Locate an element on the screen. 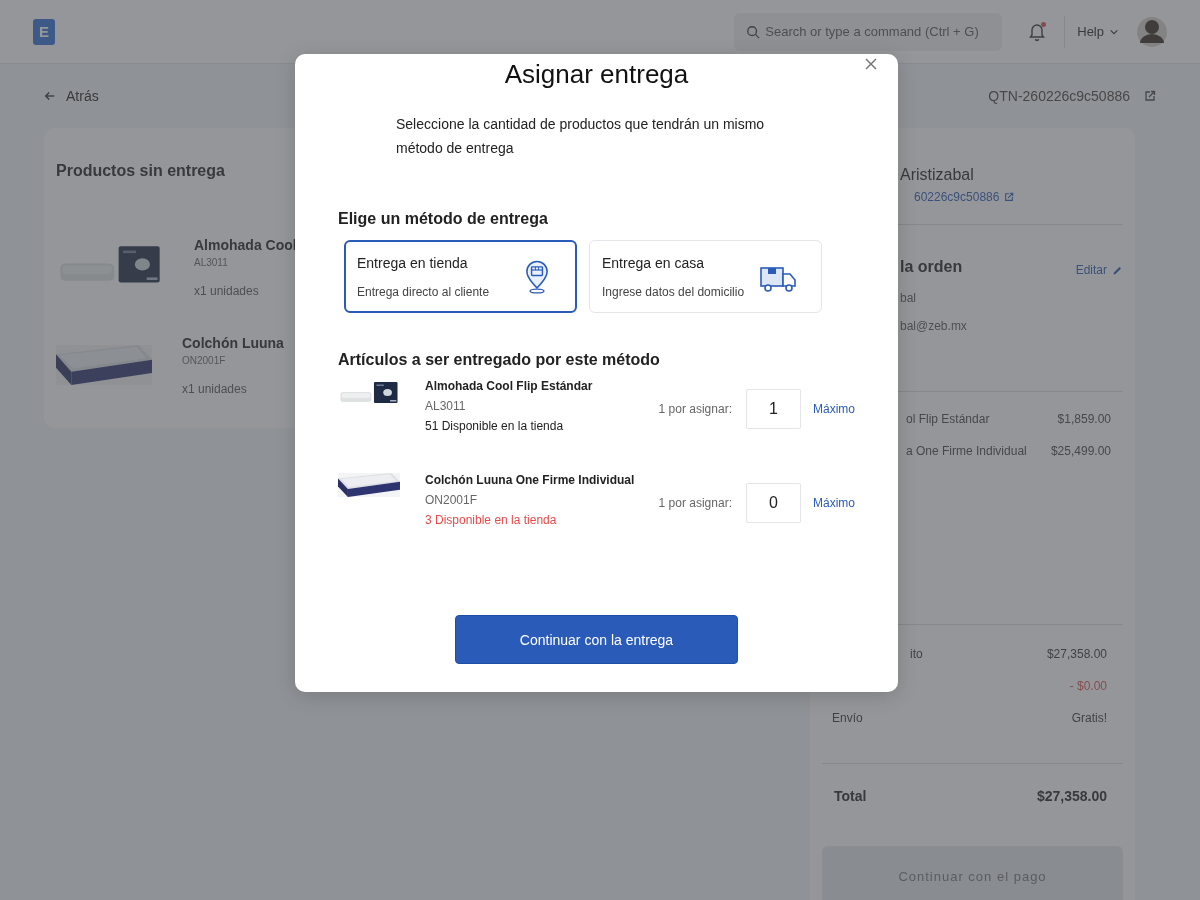 This screenshot has height=900, width=1200. total-label: Total is located at coordinates (850, 796).